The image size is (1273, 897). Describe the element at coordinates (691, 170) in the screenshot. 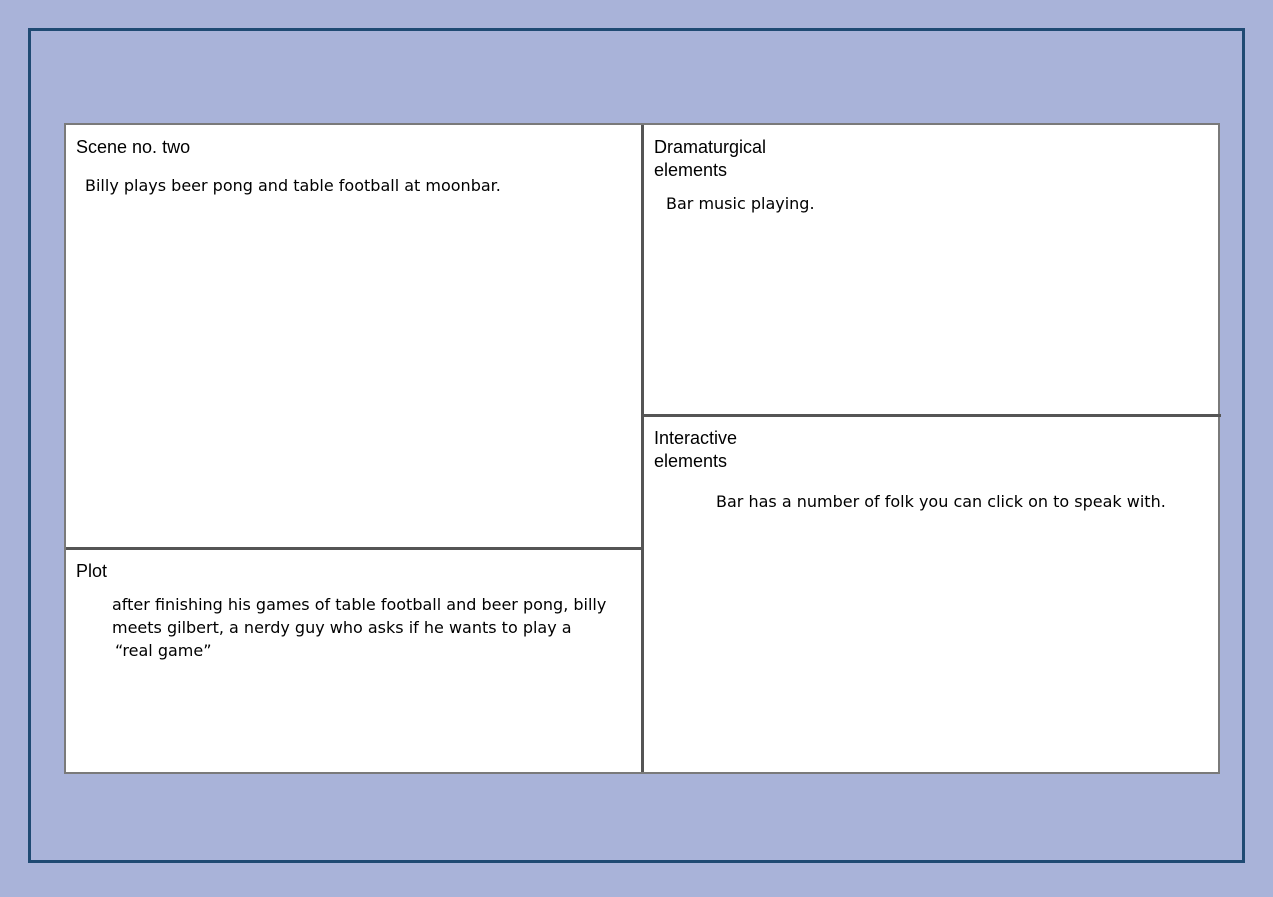

I see `dramaturgical-heading-line: elements` at that location.